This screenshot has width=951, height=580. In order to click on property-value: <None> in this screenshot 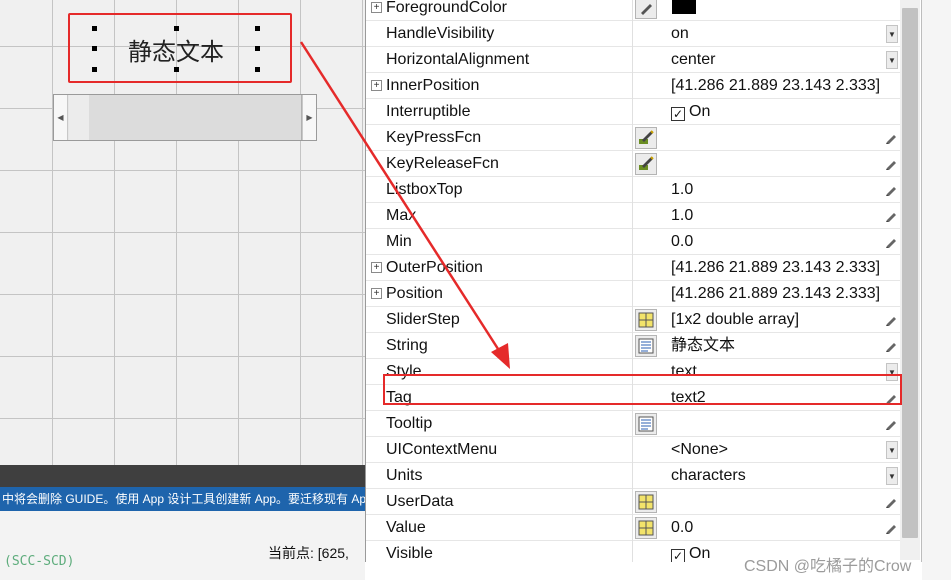, I will do `click(776, 450)`.